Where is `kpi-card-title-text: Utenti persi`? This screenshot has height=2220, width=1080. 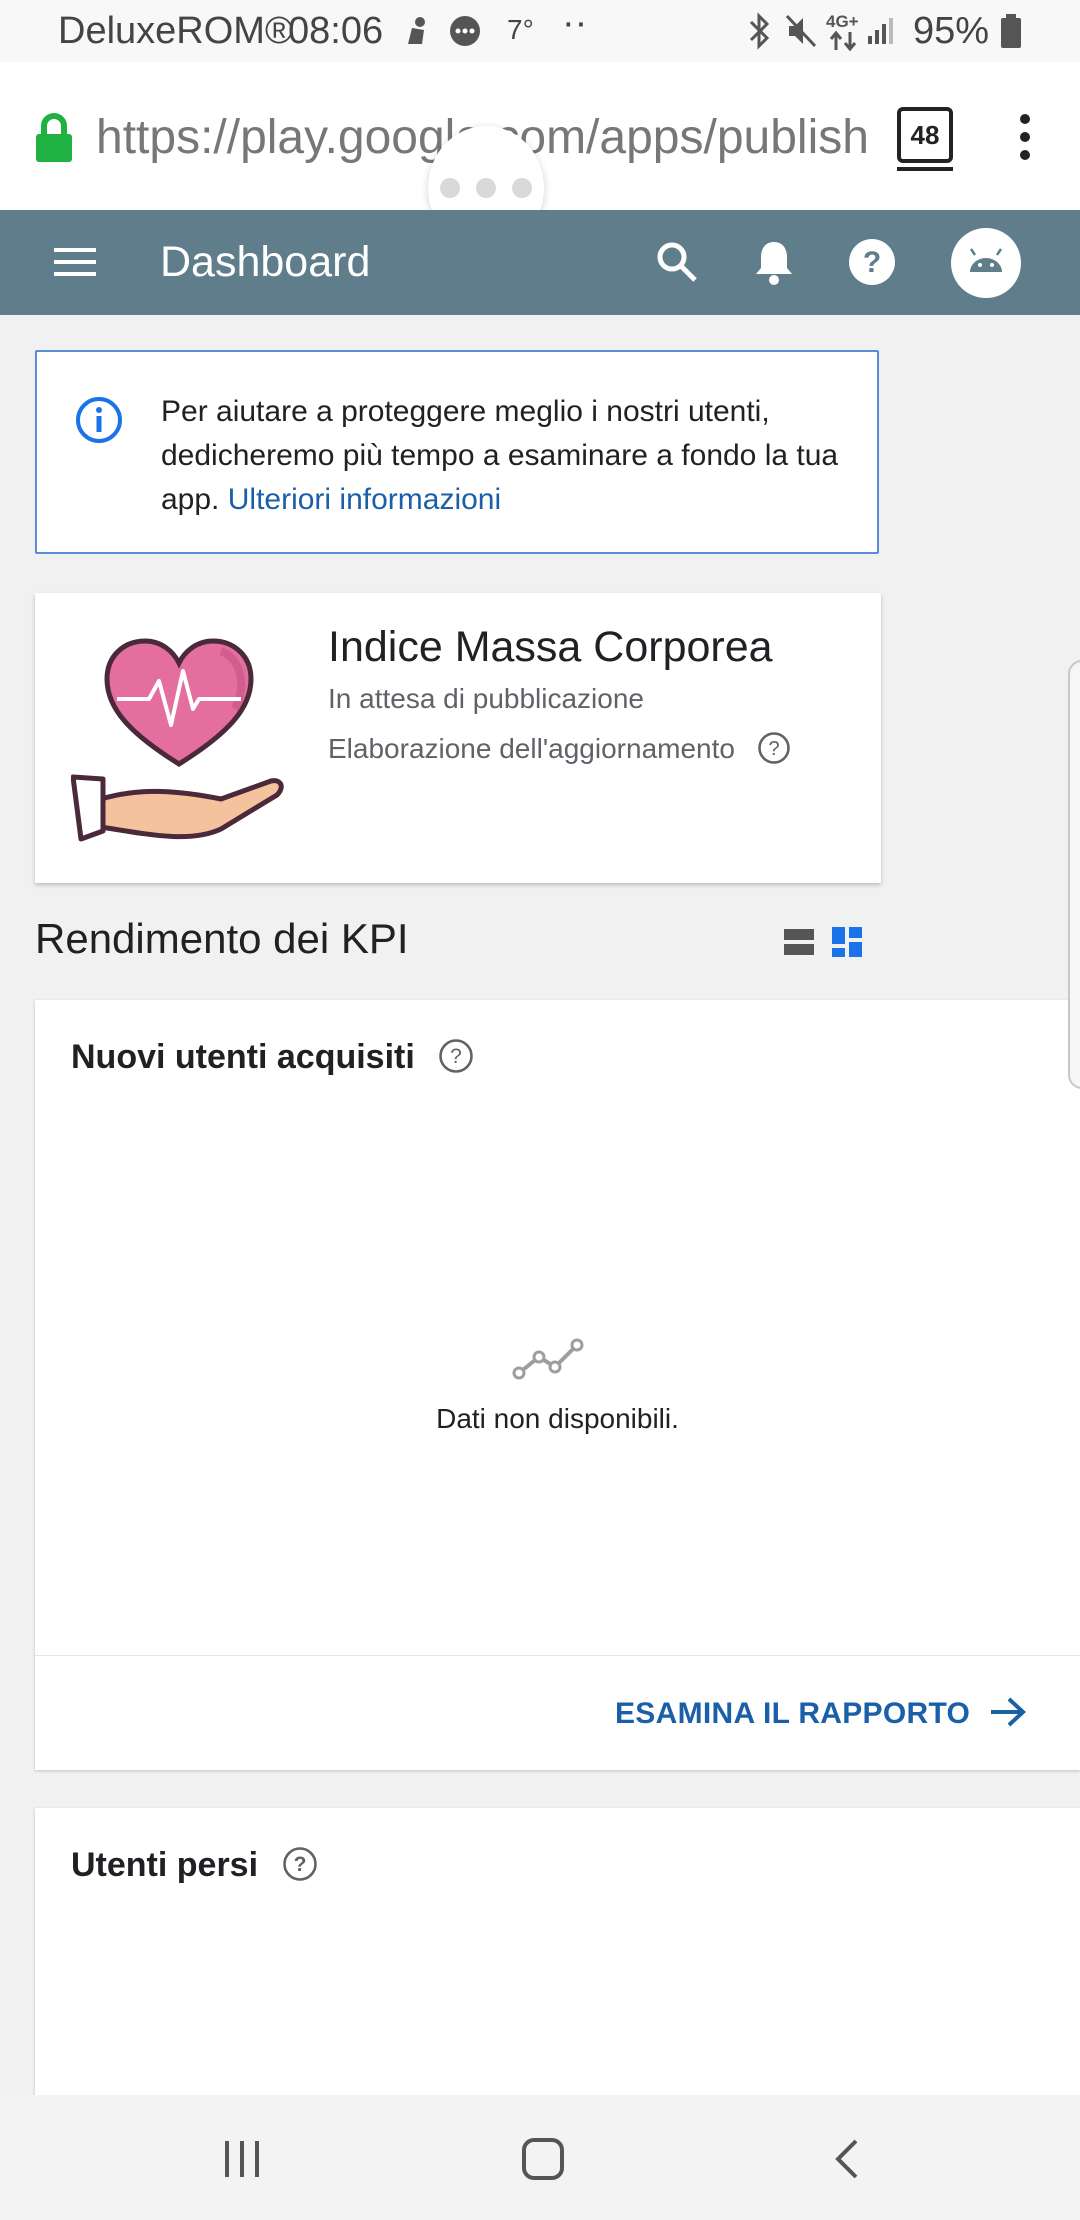 kpi-card-title-text: Utenti persi is located at coordinates (165, 1865).